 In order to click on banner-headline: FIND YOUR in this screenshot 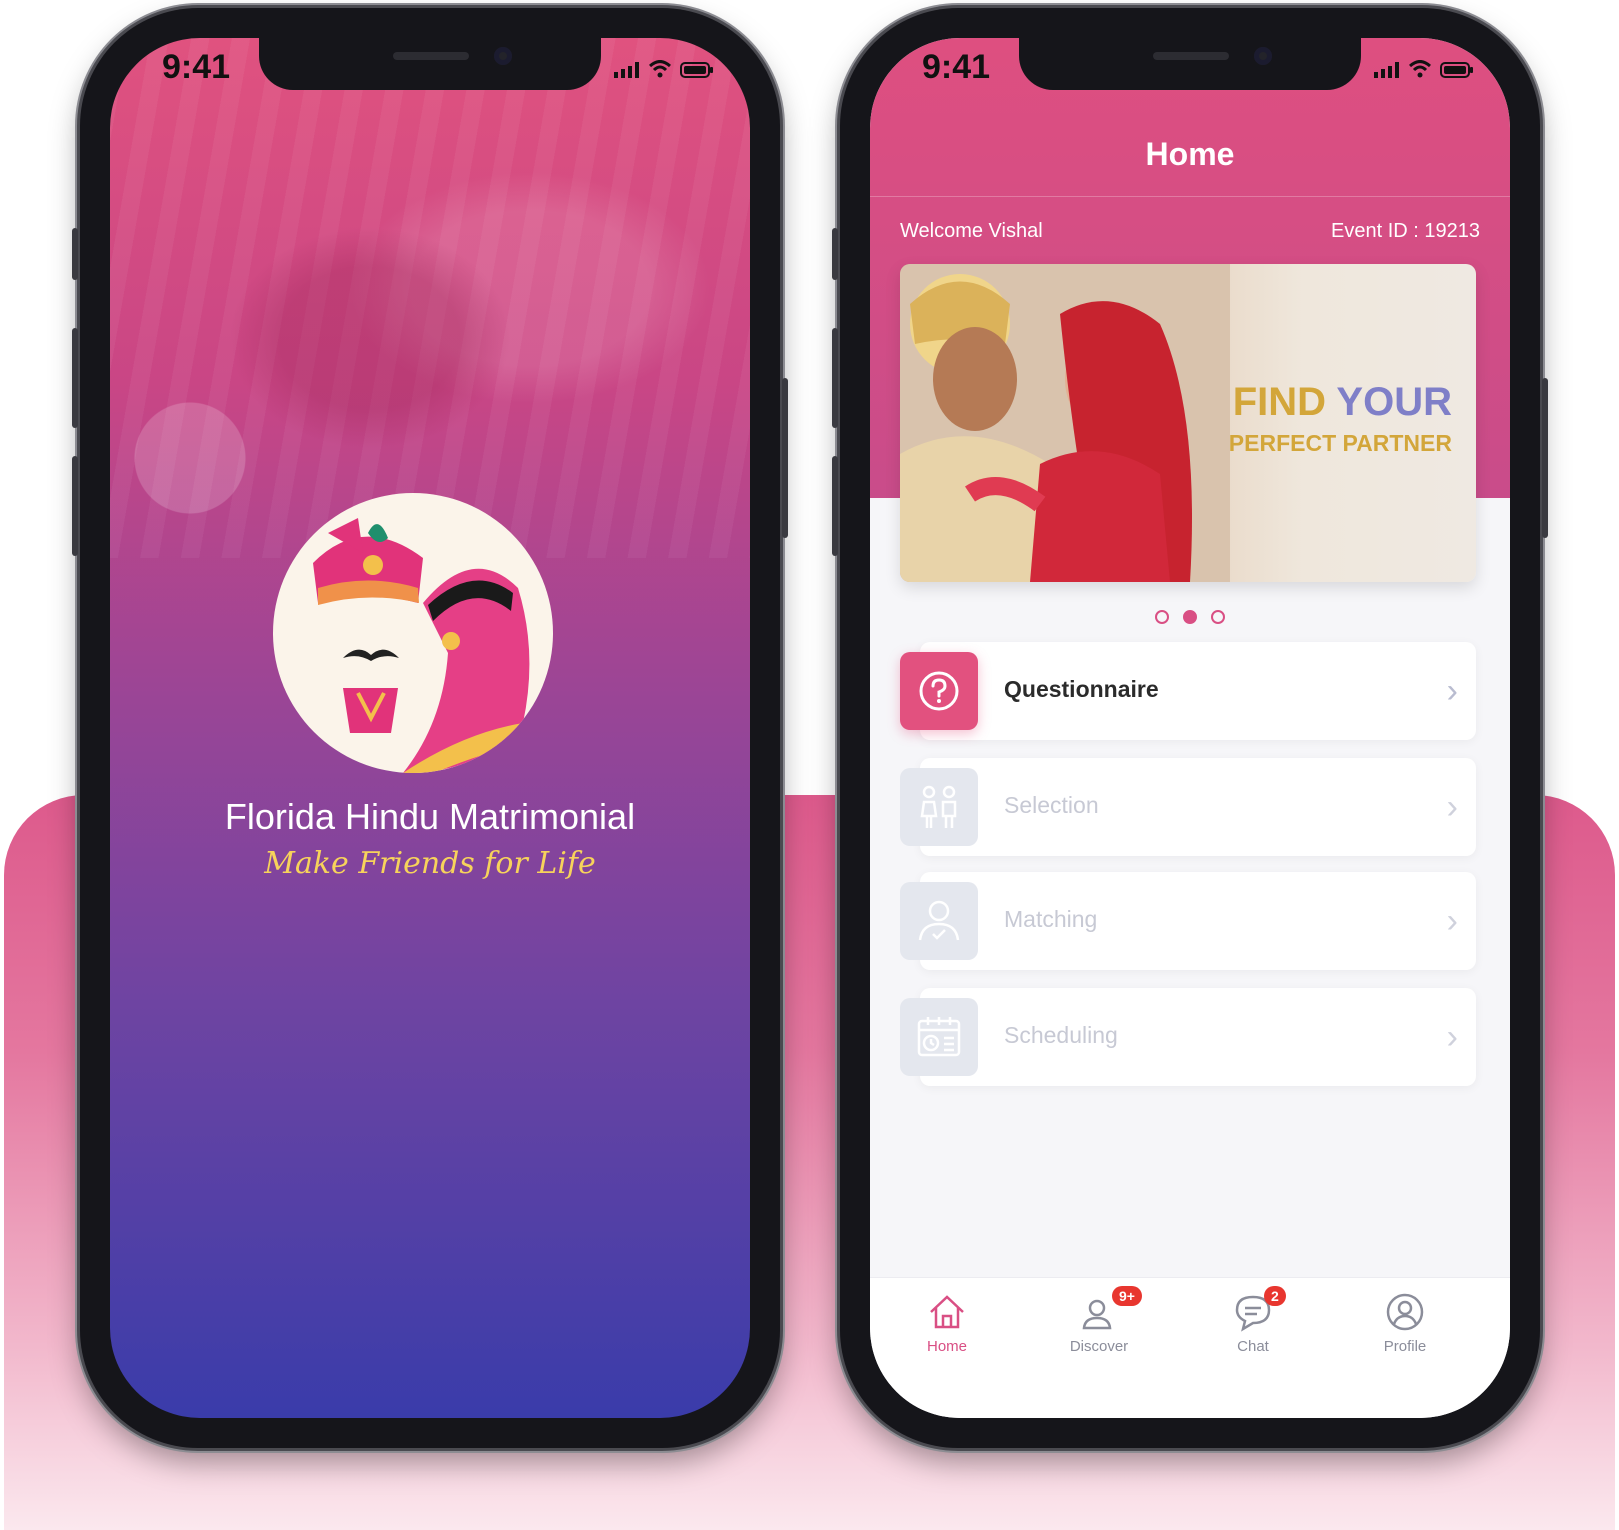, I will do `click(1342, 402)`.